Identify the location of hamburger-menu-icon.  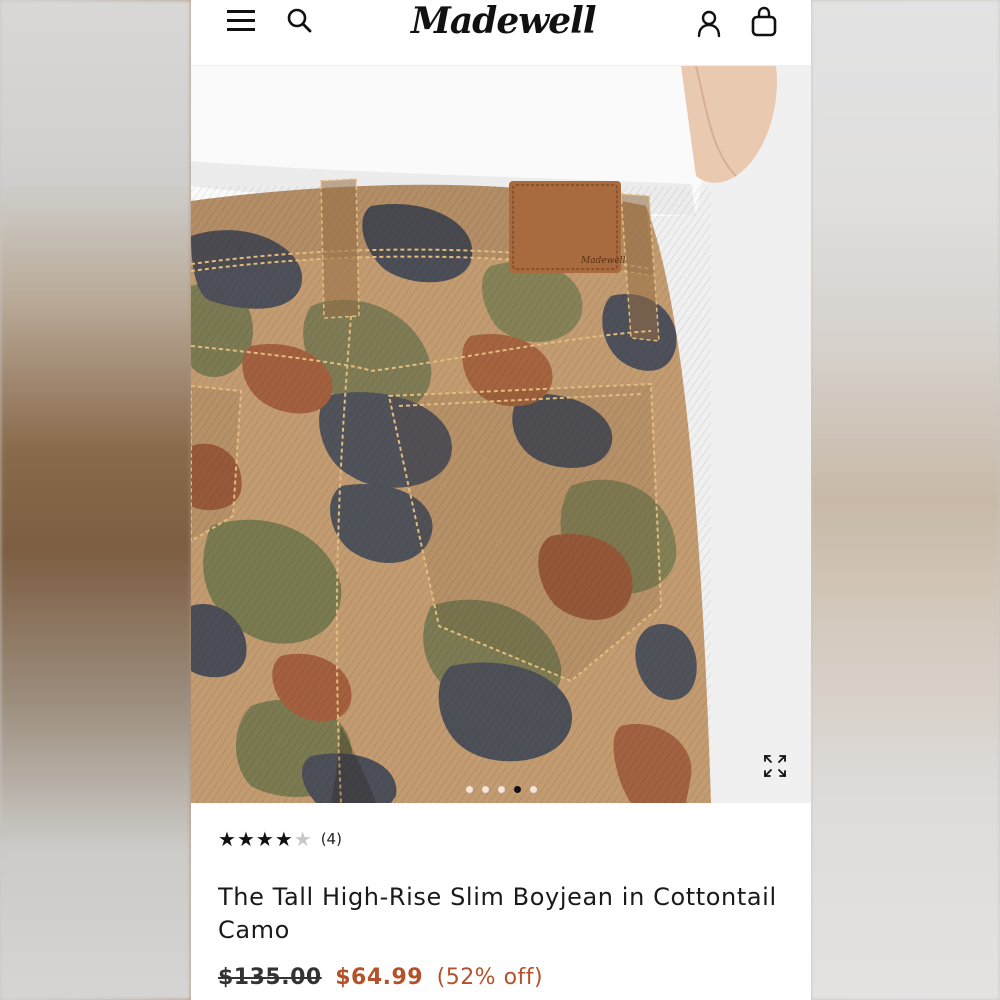
(241, 21).